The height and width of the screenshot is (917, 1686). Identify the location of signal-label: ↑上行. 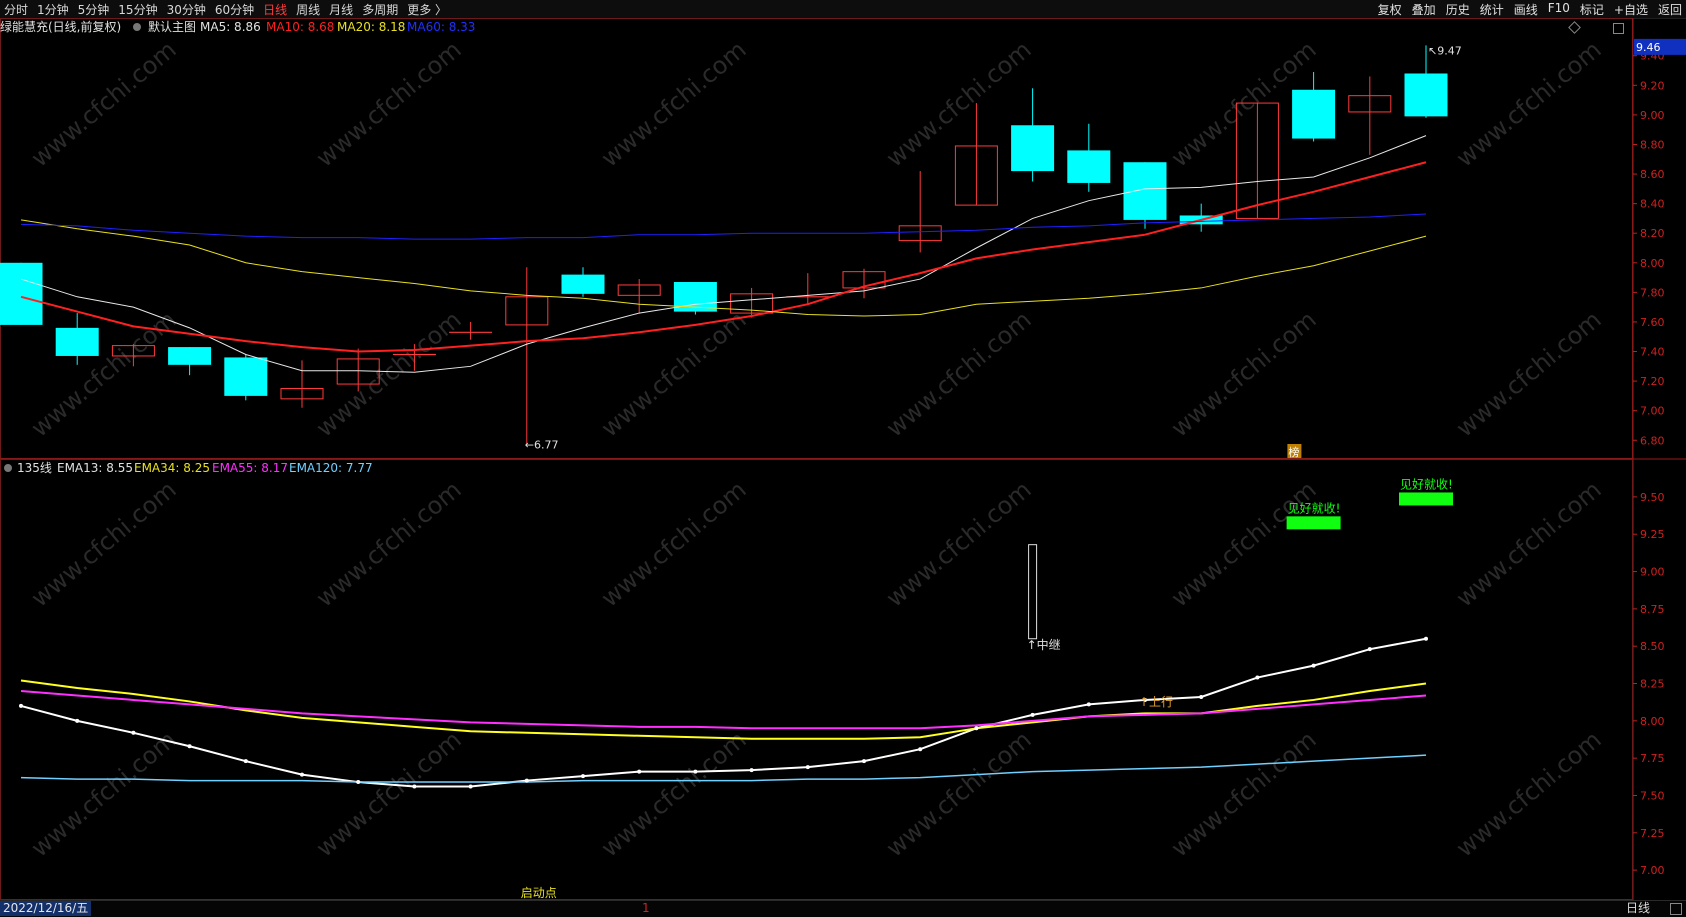
(1156, 702).